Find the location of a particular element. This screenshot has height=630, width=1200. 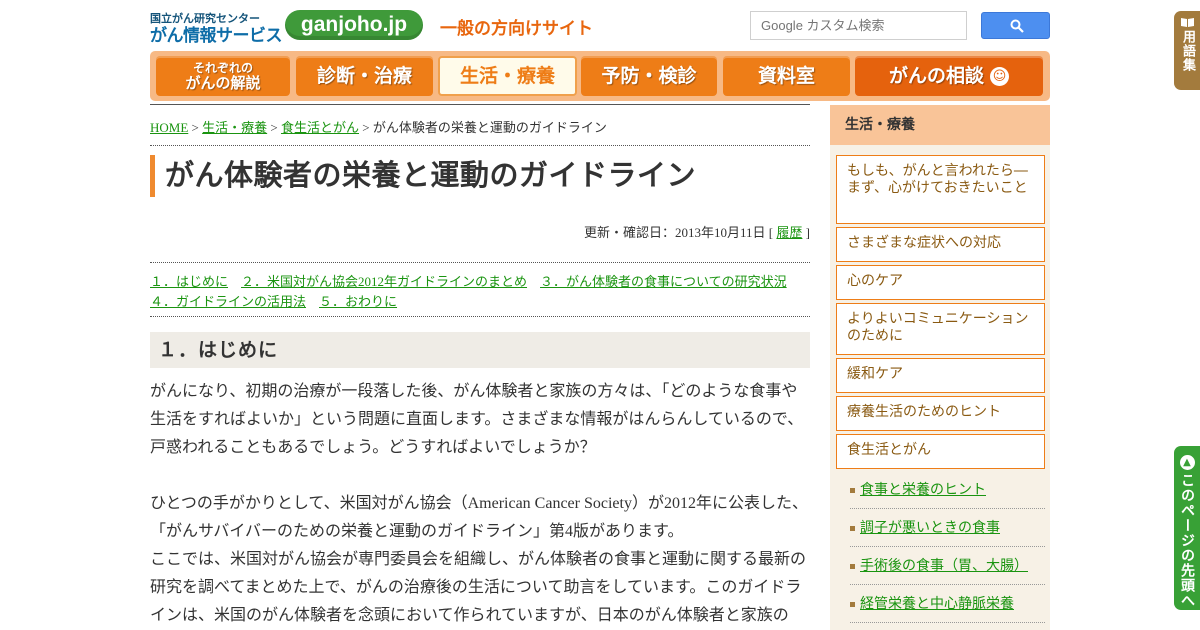

sidebar-item-palliative-care: 緩和ケア is located at coordinates (940, 375).